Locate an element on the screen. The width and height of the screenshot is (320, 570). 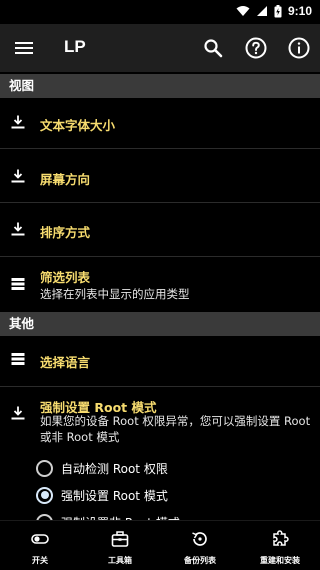
setting-title: 筛选列表 is located at coordinates (65, 277).